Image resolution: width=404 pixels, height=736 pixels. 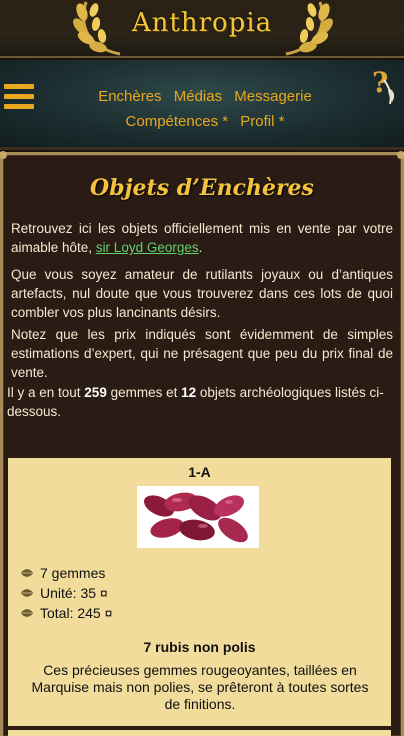 I want to click on list-item: Unité: 35 ¤, so click(x=66, y=593).